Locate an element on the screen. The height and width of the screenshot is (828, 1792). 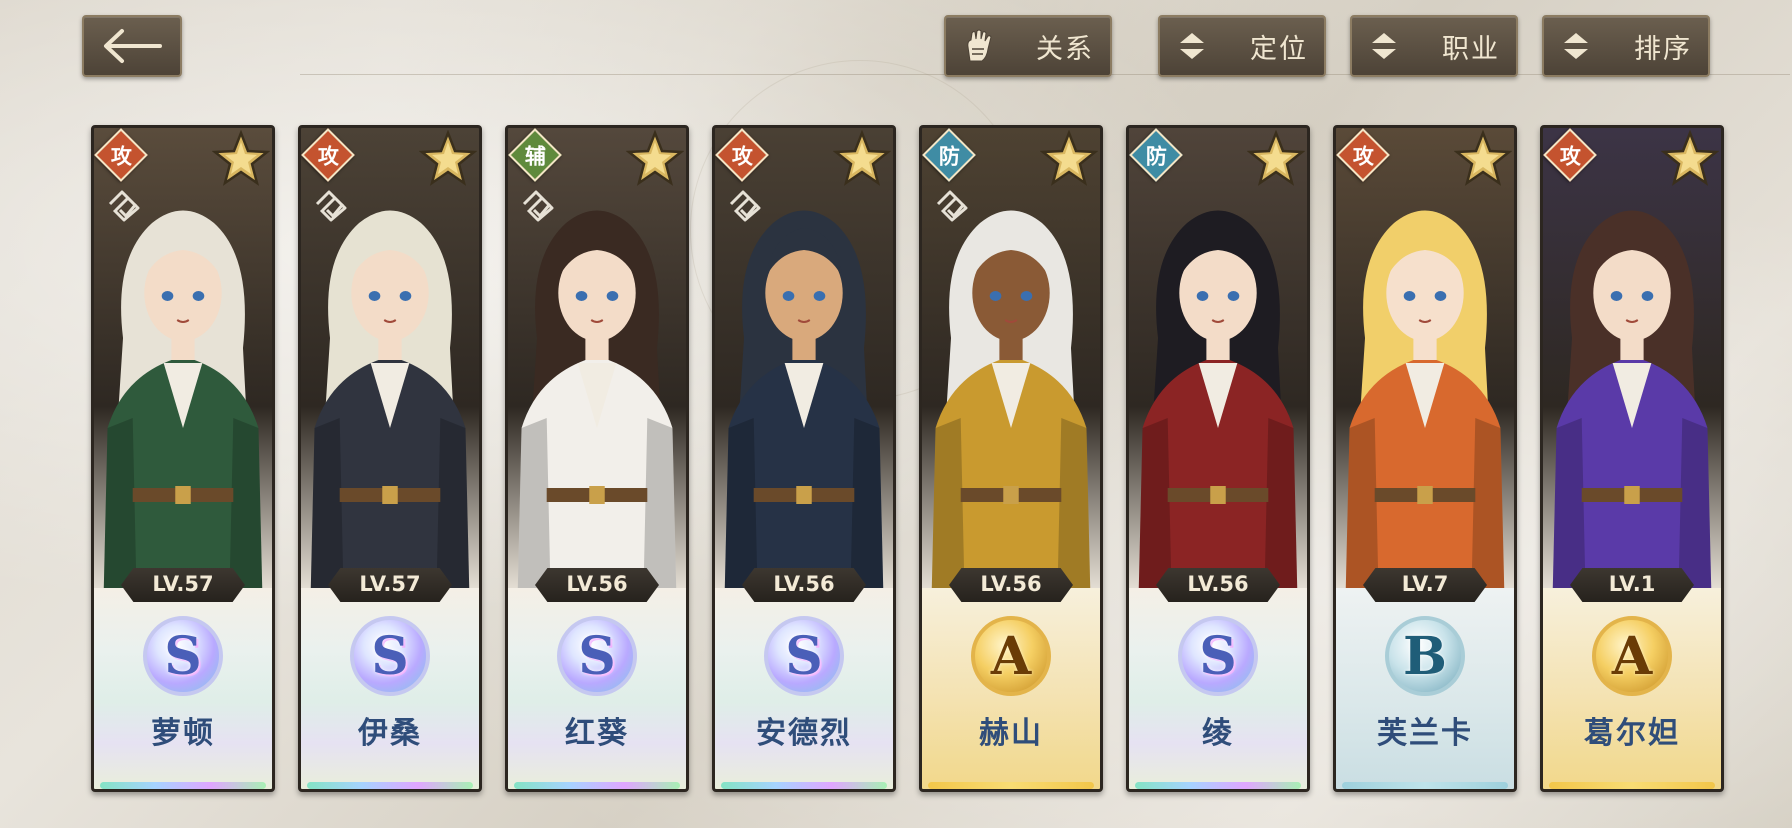
level-badge: LV.1 is located at coordinates (1632, 585).